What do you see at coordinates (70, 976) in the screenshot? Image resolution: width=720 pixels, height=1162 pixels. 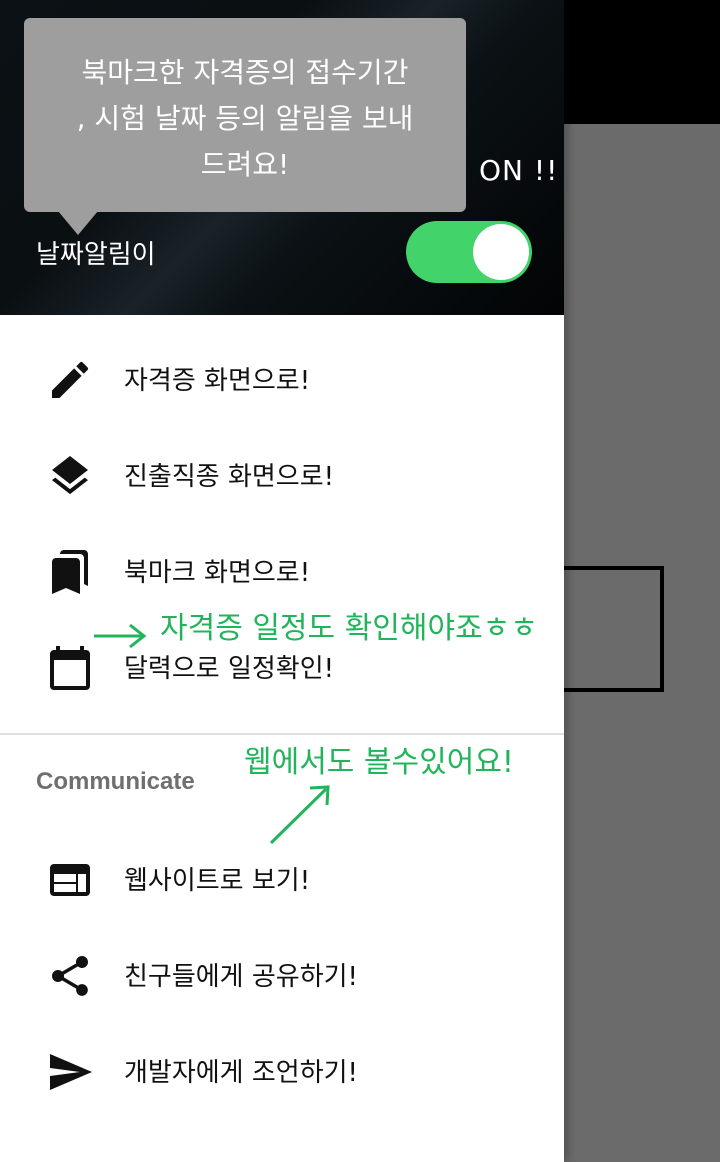 I see `share-icon` at bounding box center [70, 976].